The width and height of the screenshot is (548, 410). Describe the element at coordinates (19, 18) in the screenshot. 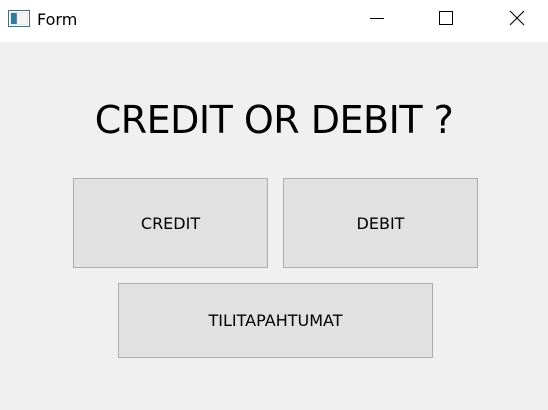

I see `form-window-icon` at that location.